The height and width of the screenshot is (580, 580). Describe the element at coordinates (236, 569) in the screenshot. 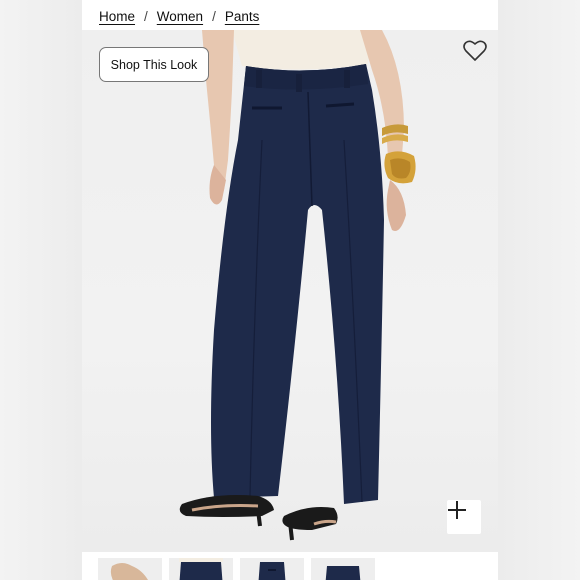

I see `thumbnail-strip` at that location.